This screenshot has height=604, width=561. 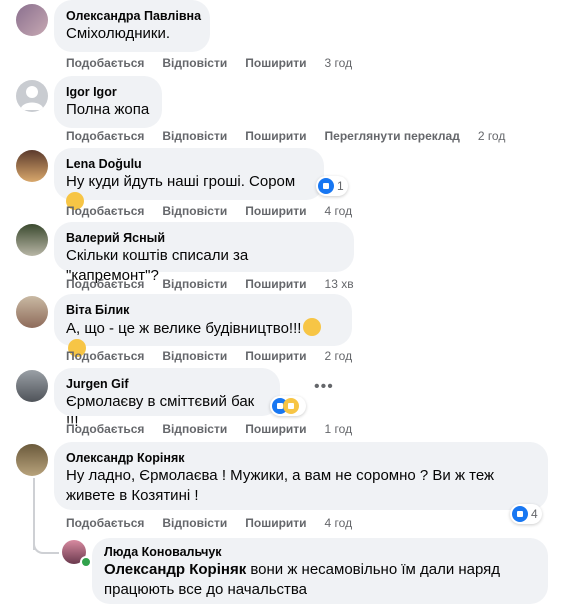 I want to click on mention-link: Олександр Коріняк, so click(x=175, y=569).